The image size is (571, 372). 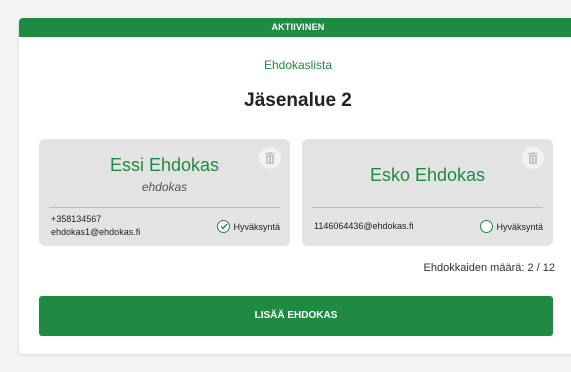 I want to click on empty-circle-icon, so click(x=487, y=226).